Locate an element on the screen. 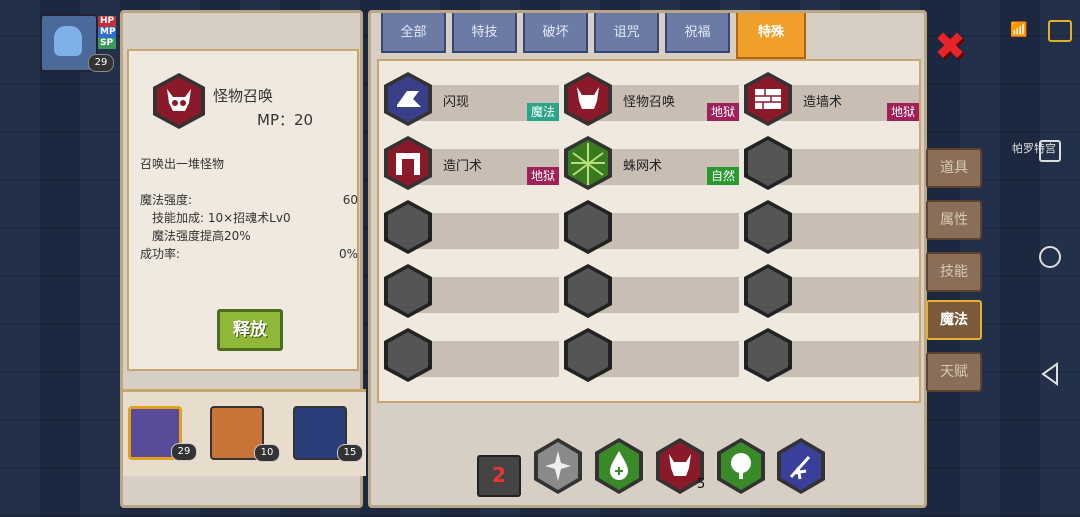 The width and height of the screenshot is (1080, 517). skill-mp-cost: MP：20 is located at coordinates (285, 120).